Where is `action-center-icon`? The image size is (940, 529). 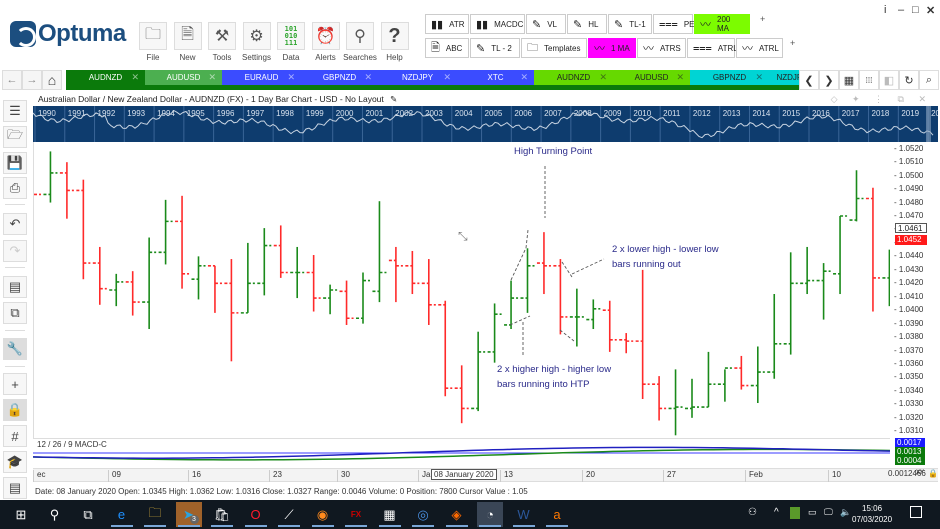 action-center-icon is located at coordinates (916, 512).